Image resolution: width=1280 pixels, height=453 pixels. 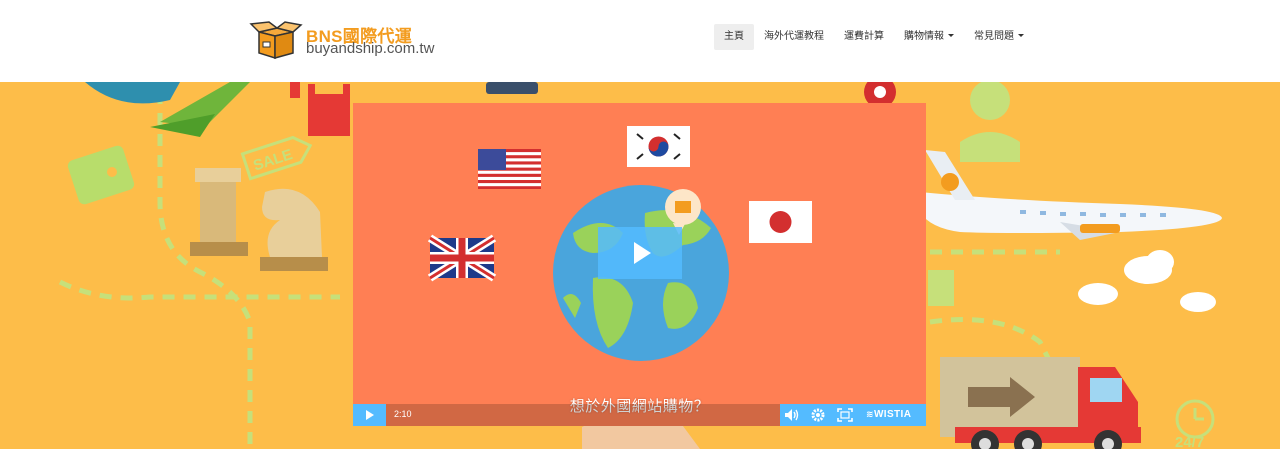 I want to click on main-nav: 主頁 海外代運教程 運費計算 購物情報 常見問題, so click(x=874, y=37).